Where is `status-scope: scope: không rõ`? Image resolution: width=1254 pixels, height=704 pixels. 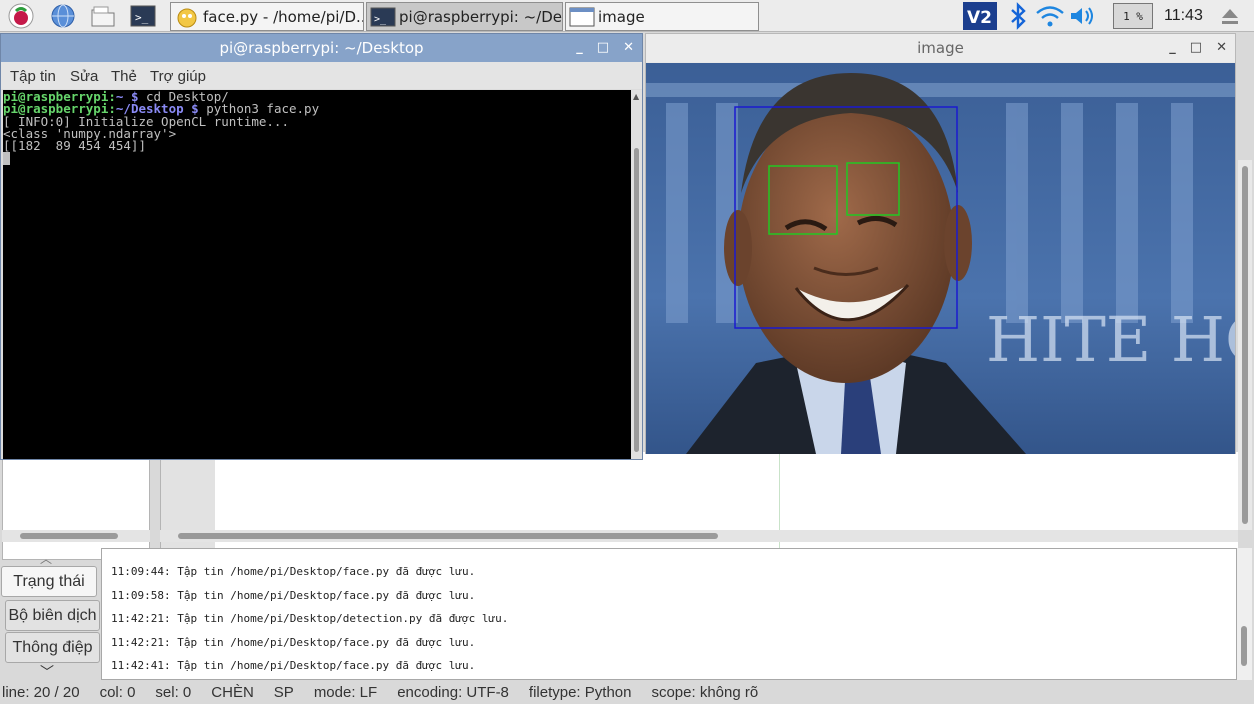
status-scope: scope: không rõ is located at coordinates (705, 692).